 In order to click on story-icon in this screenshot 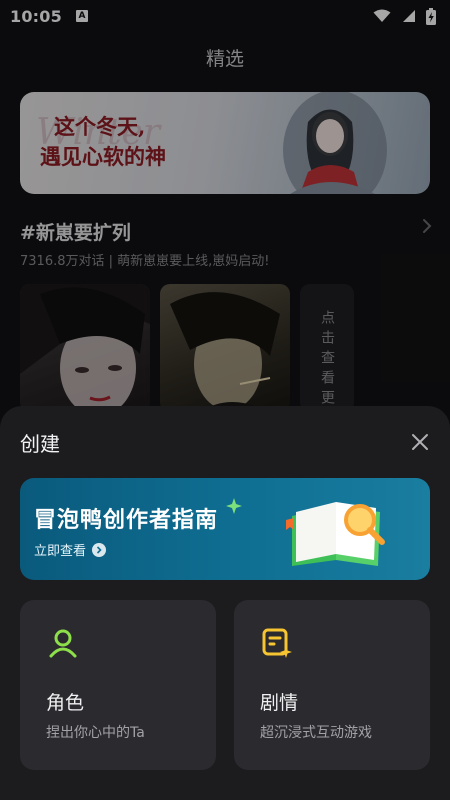, I will do `click(277, 643)`.